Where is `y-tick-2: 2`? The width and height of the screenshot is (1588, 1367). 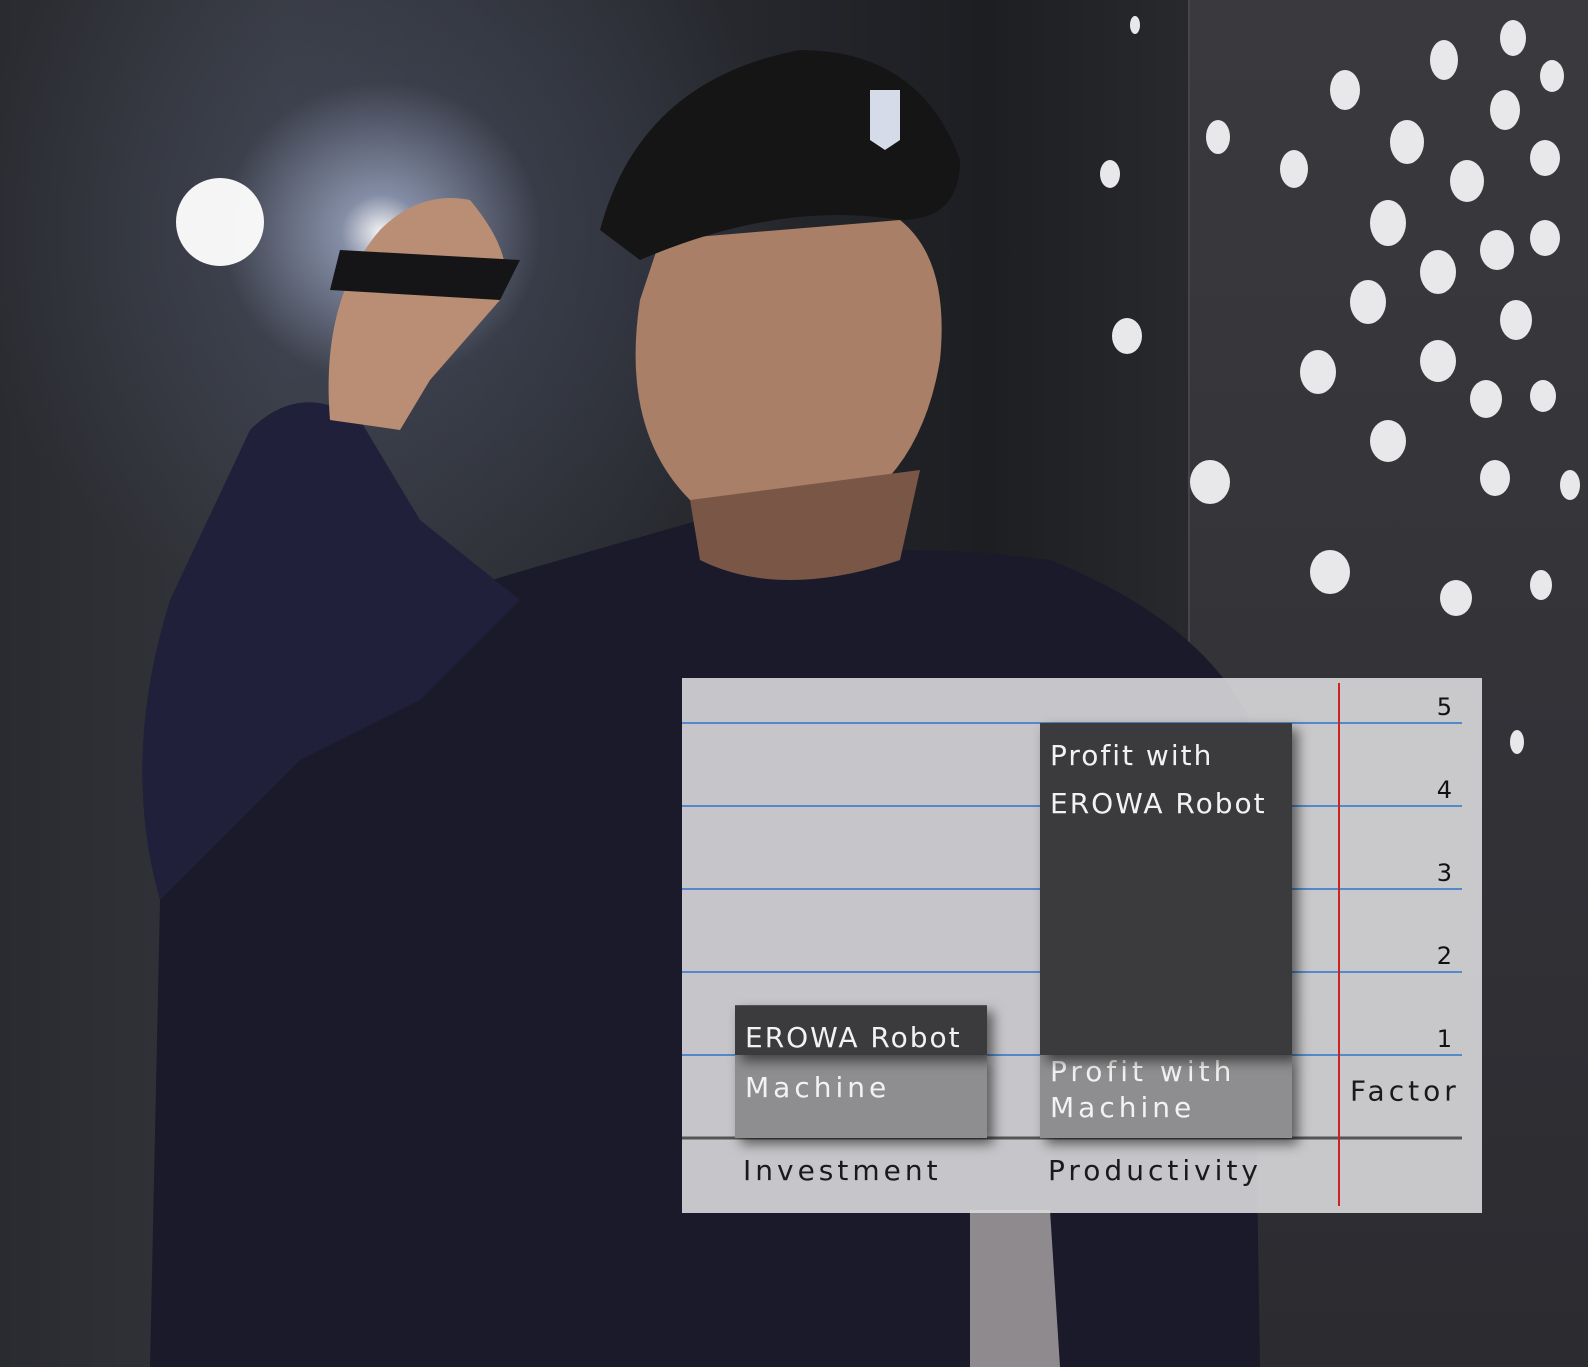 y-tick-2: 2 is located at coordinates (1444, 956).